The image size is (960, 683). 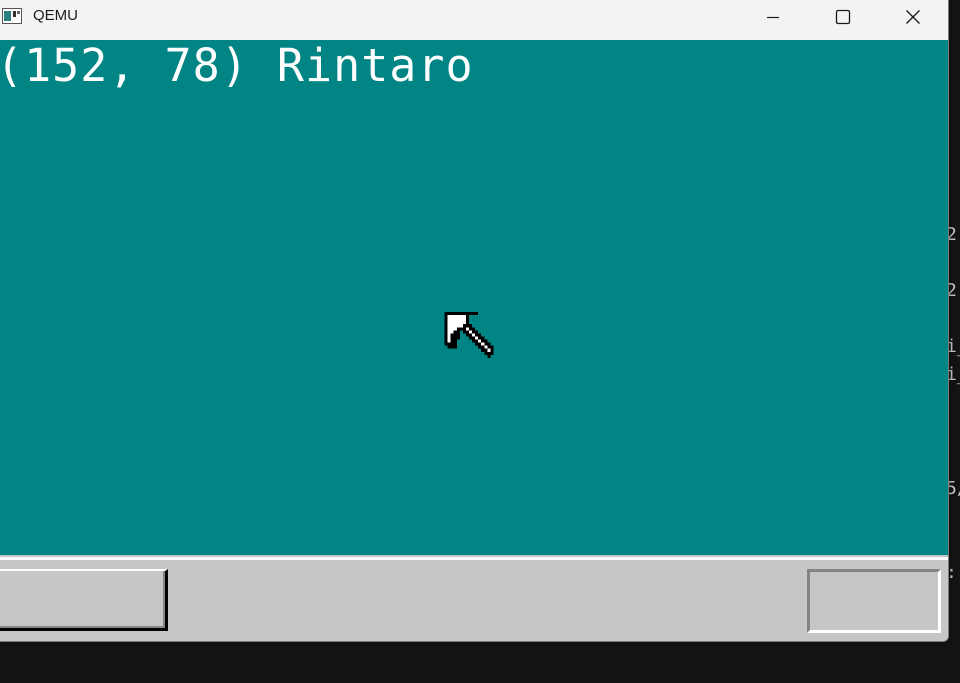 I want to click on window-title: QEMU, so click(x=55, y=15).